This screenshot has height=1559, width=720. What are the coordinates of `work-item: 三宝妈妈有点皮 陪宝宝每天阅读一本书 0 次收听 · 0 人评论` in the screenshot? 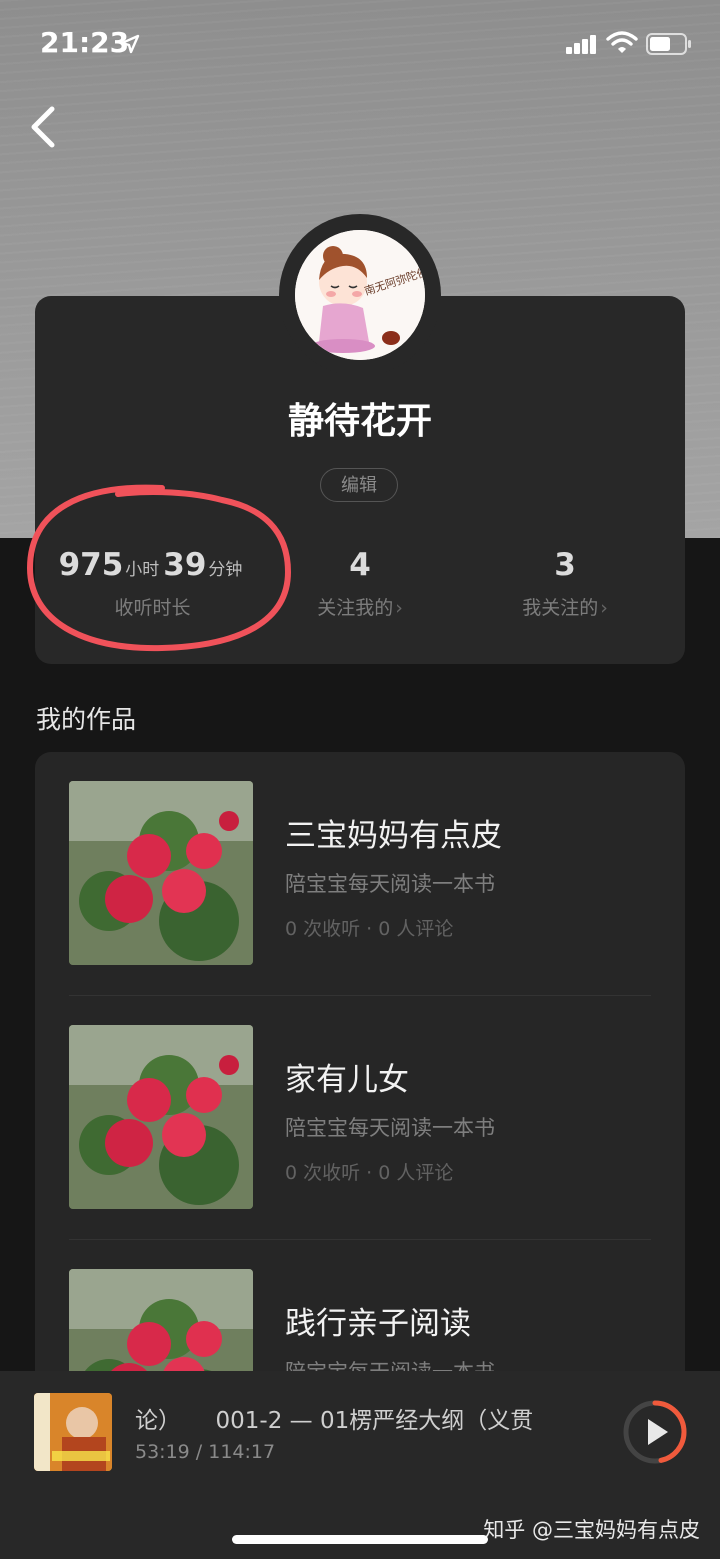 It's located at (360, 874).